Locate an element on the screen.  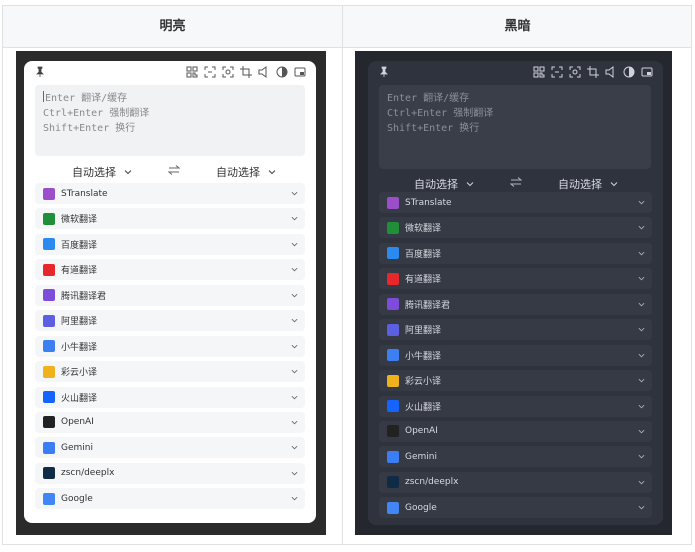
service-name: Google is located at coordinates (77, 498).